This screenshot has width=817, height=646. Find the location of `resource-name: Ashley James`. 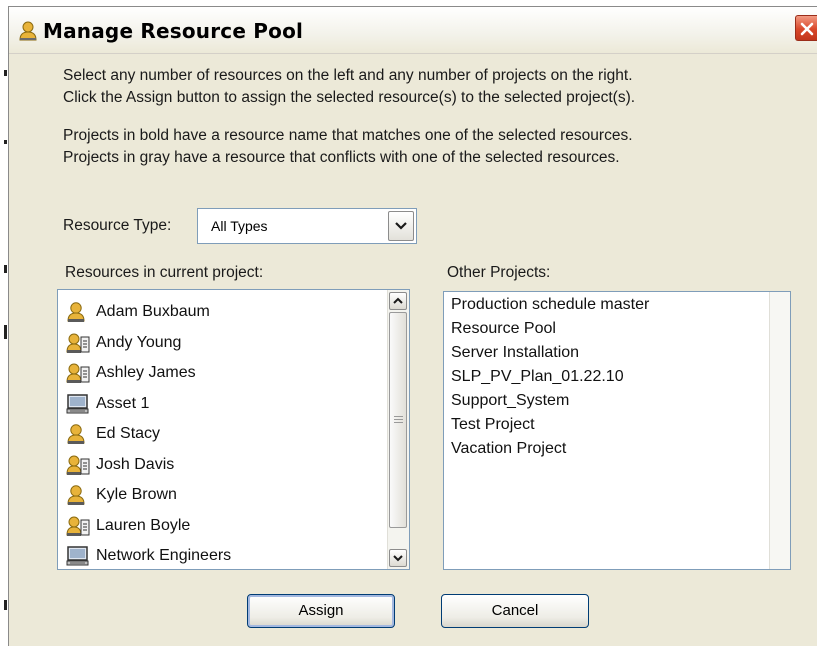

resource-name: Ashley James is located at coordinates (146, 372).